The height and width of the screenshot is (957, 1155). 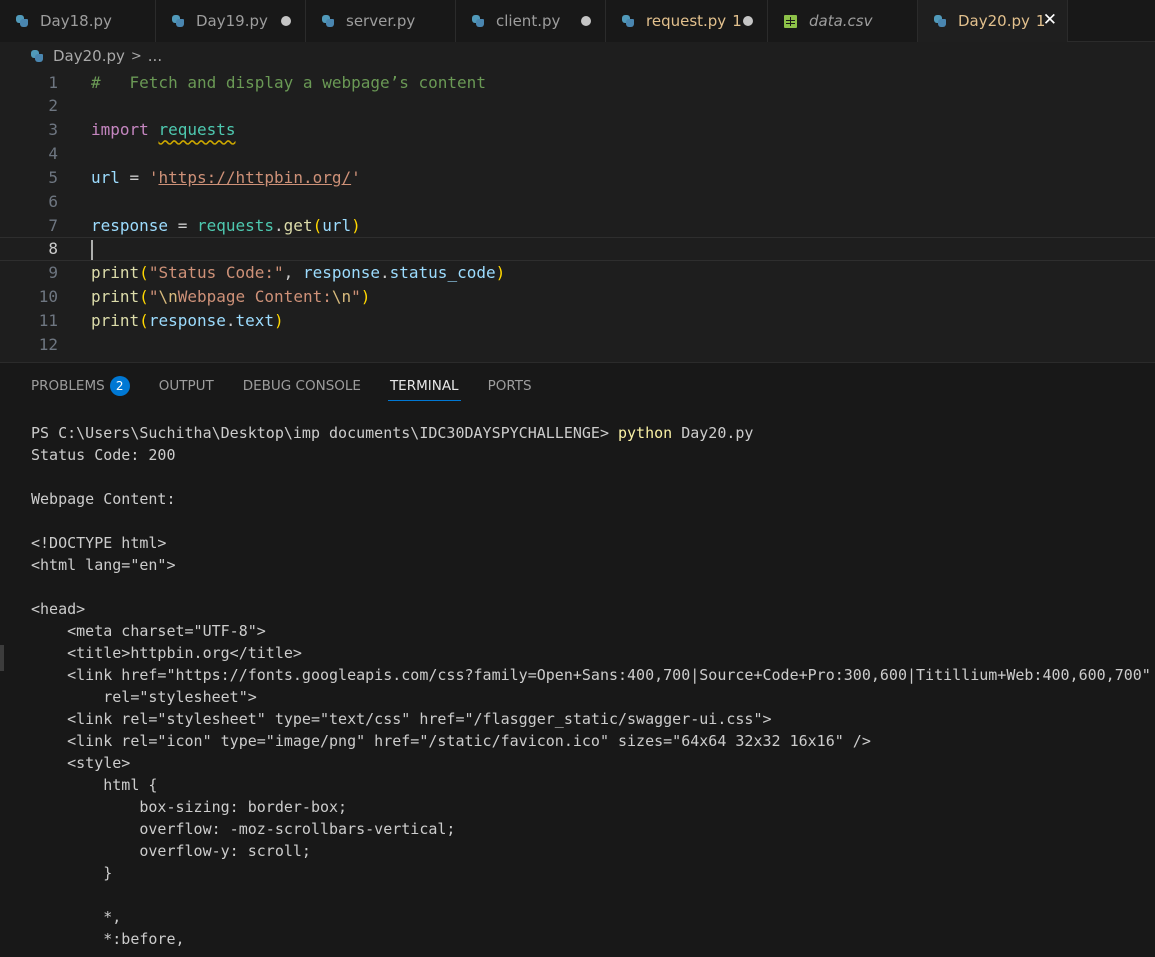 I want to click on code-line: 1 # Fetch and display a webpage’s content, so click(x=577, y=82).